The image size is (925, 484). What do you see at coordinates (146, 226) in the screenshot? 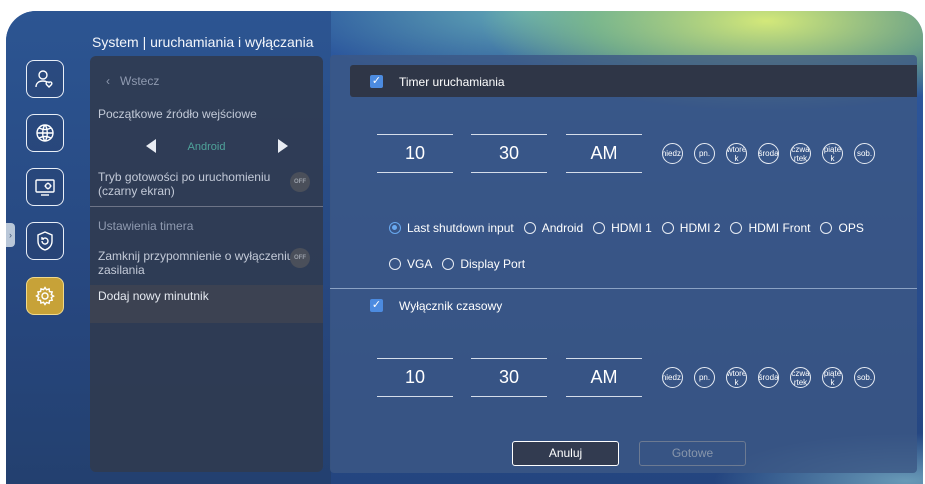
I see `timer-settings-label: Ustawienia timera` at bounding box center [146, 226].